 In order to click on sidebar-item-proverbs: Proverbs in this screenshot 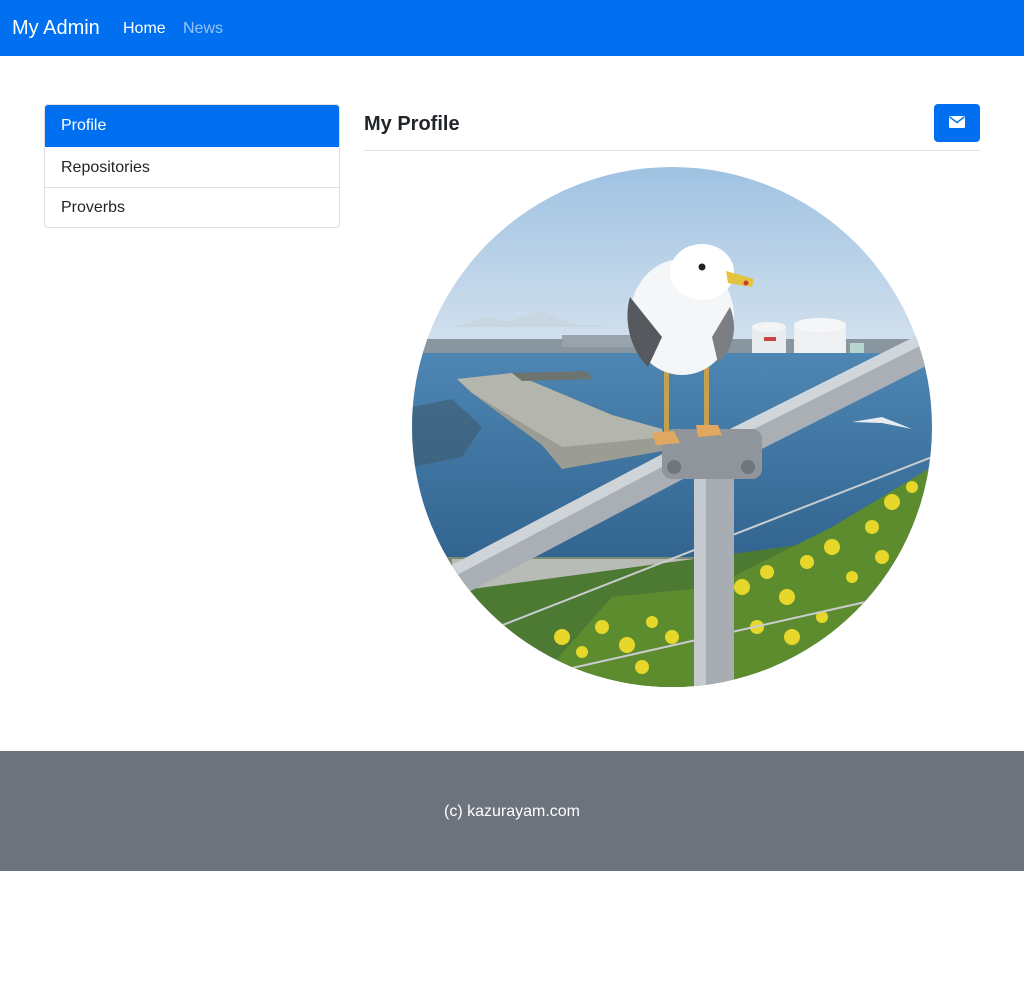, I will do `click(192, 207)`.